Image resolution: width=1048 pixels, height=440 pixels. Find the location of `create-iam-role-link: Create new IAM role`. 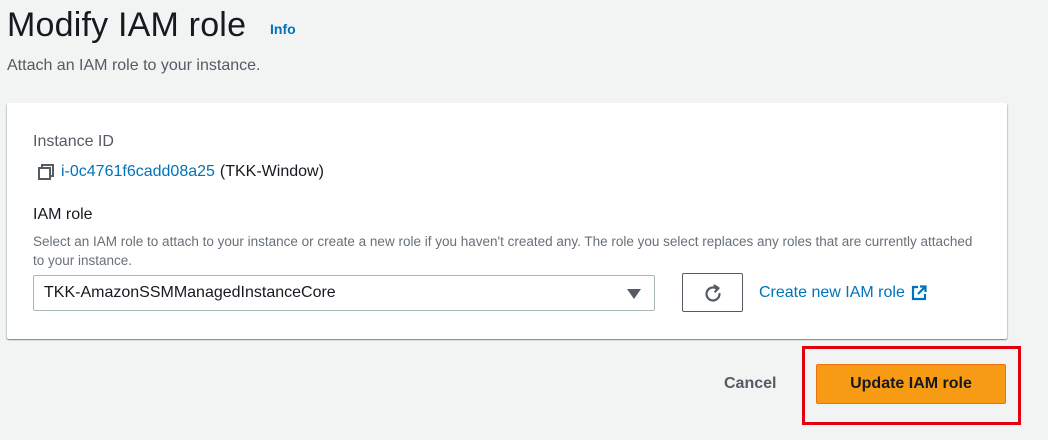

create-iam-role-link: Create new IAM role is located at coordinates (843, 293).